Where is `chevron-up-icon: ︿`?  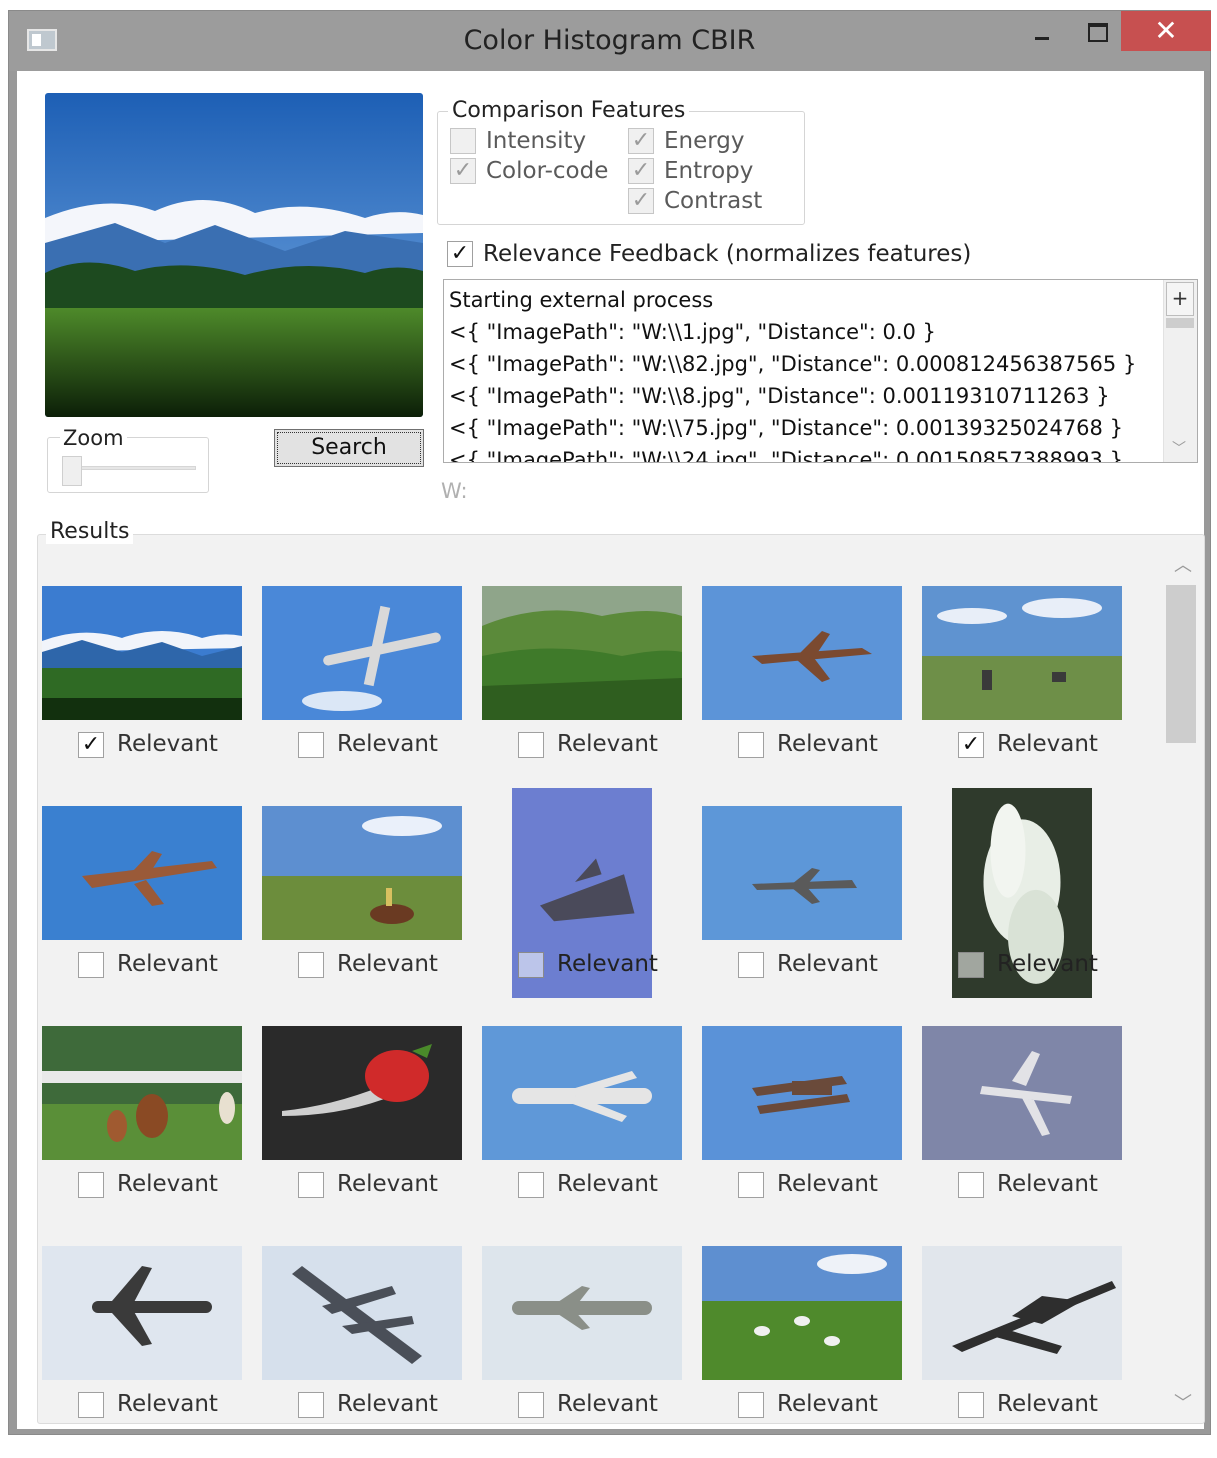
chevron-up-icon: ︿ is located at coordinates (1183, 564).